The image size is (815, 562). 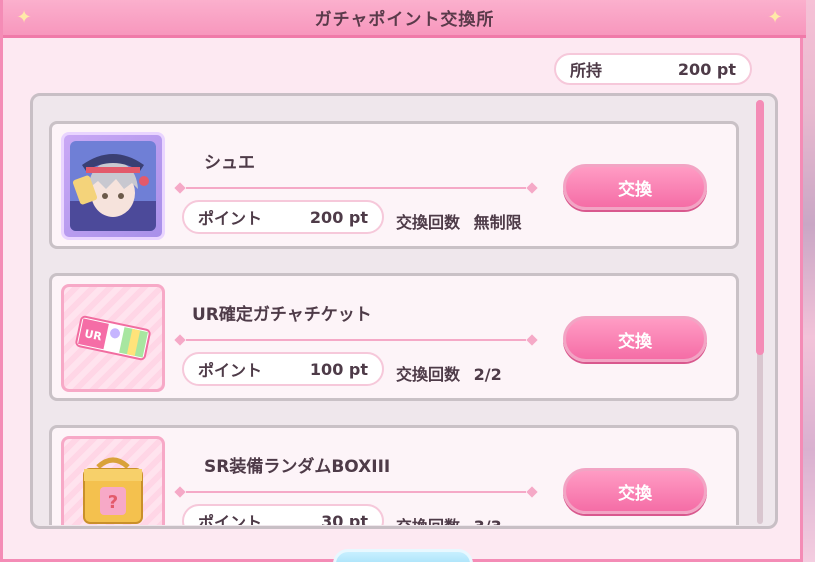 What do you see at coordinates (488, 521) in the screenshot?
I see `count-value: 3/3` at bounding box center [488, 521].